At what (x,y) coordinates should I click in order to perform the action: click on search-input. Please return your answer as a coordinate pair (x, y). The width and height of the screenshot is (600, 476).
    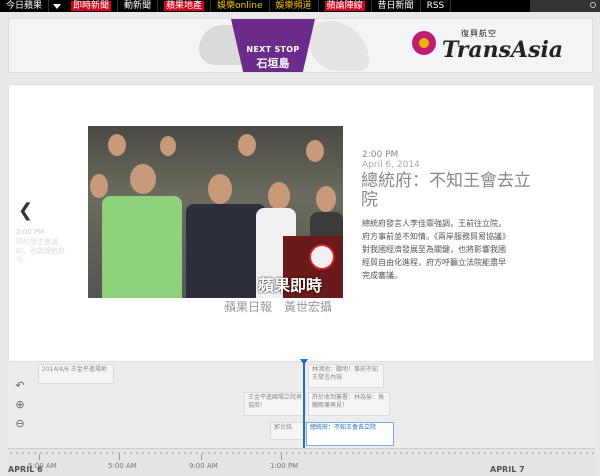
    Looking at the image, I should click on (565, 6).